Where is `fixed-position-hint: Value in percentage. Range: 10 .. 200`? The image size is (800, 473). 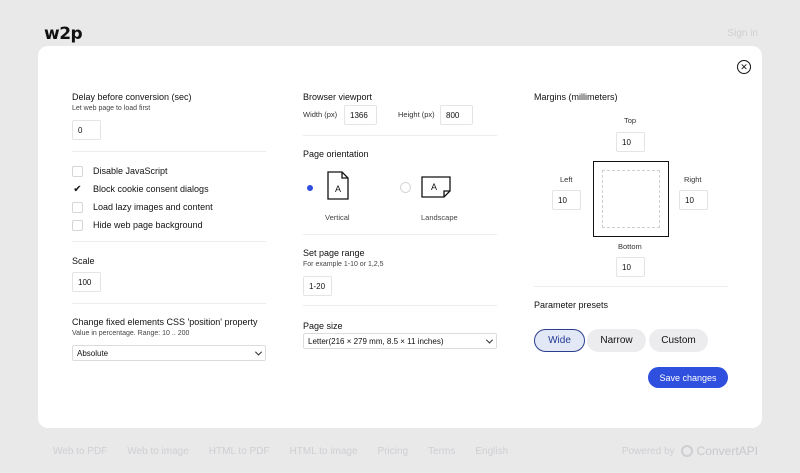 fixed-position-hint: Value in percentage. Range: 10 .. 200 is located at coordinates (131, 333).